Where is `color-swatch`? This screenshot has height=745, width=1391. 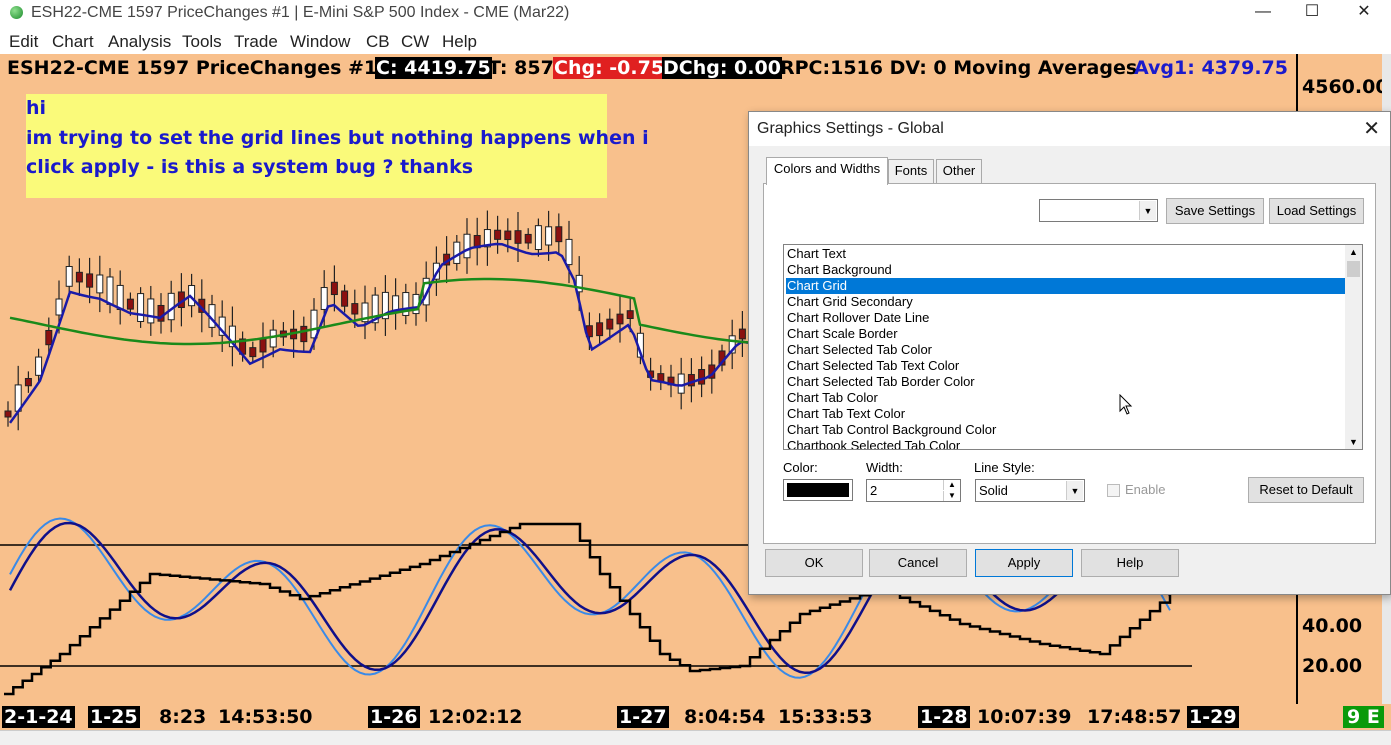
color-swatch is located at coordinates (818, 490).